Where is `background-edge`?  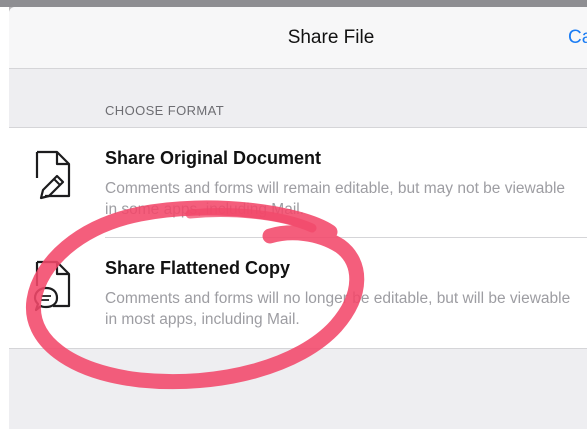 background-edge is located at coordinates (4, 214).